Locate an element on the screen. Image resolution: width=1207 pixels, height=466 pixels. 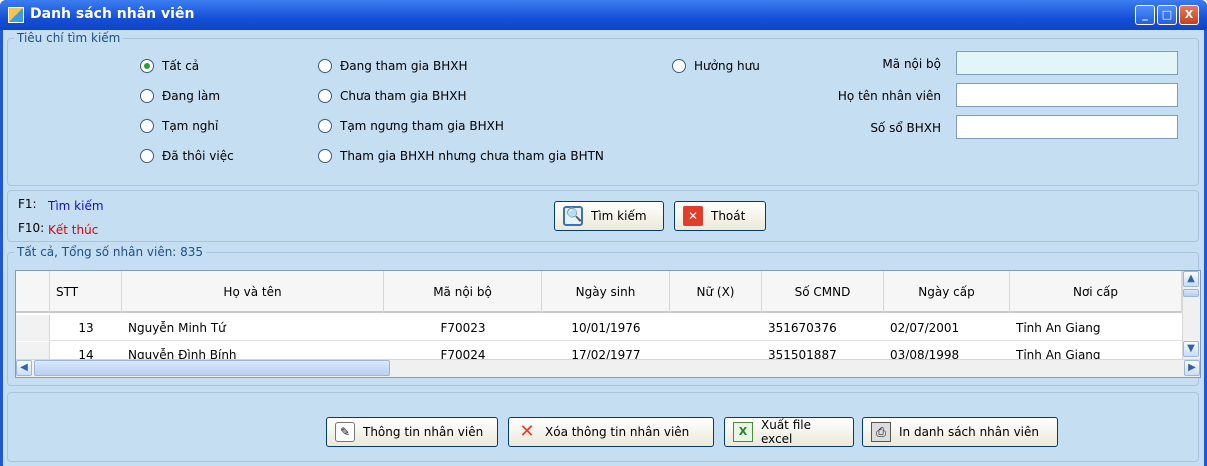
delete-icon: ✕ is located at coordinates (527, 431).